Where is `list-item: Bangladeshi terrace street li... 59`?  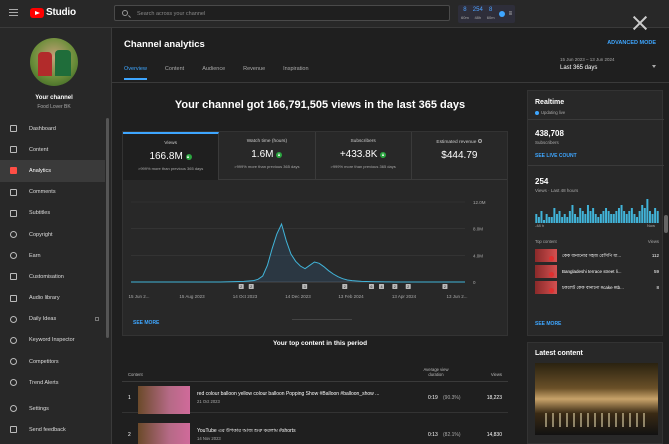
list-item: Bangladeshi terrace street li... 59 is located at coordinates (597, 272).